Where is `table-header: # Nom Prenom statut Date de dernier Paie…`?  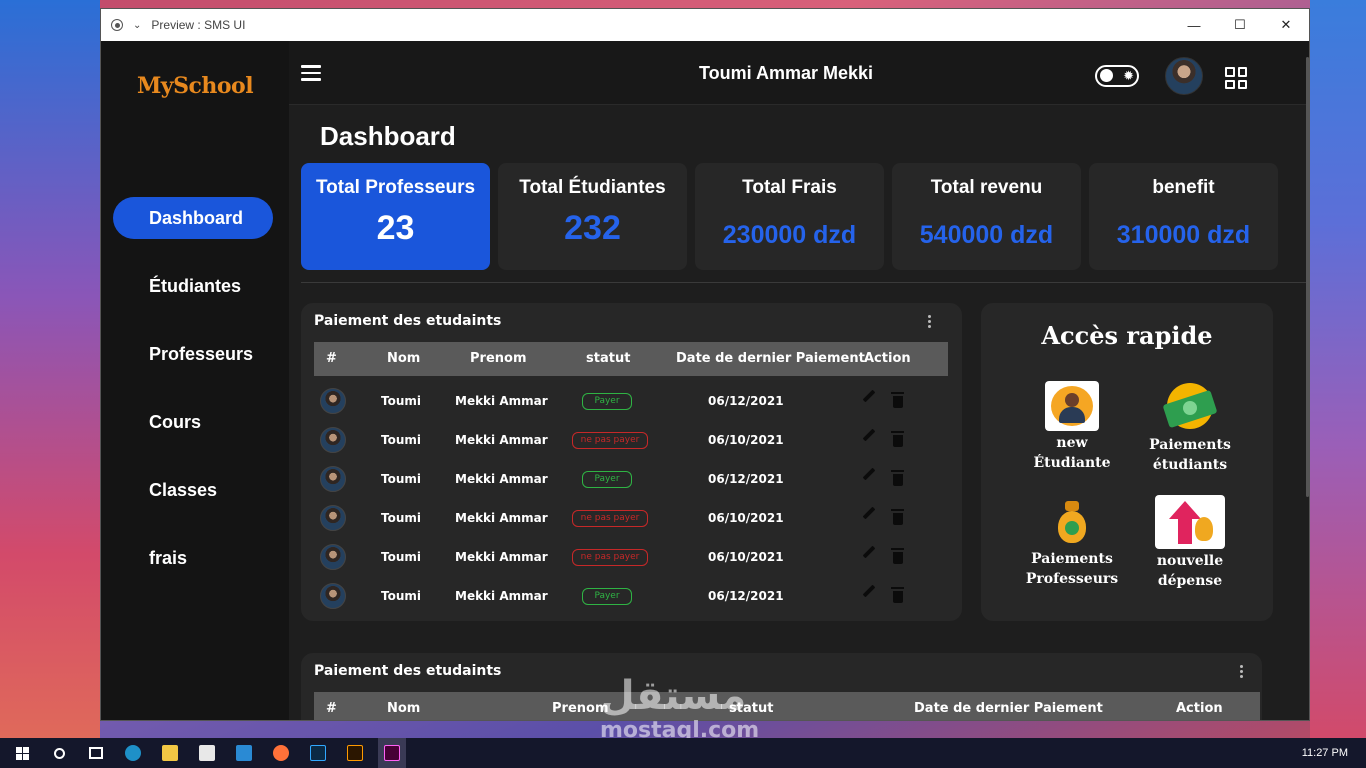
table-header: # Nom Prenom statut Date de dernier Paie… is located at coordinates (631, 359).